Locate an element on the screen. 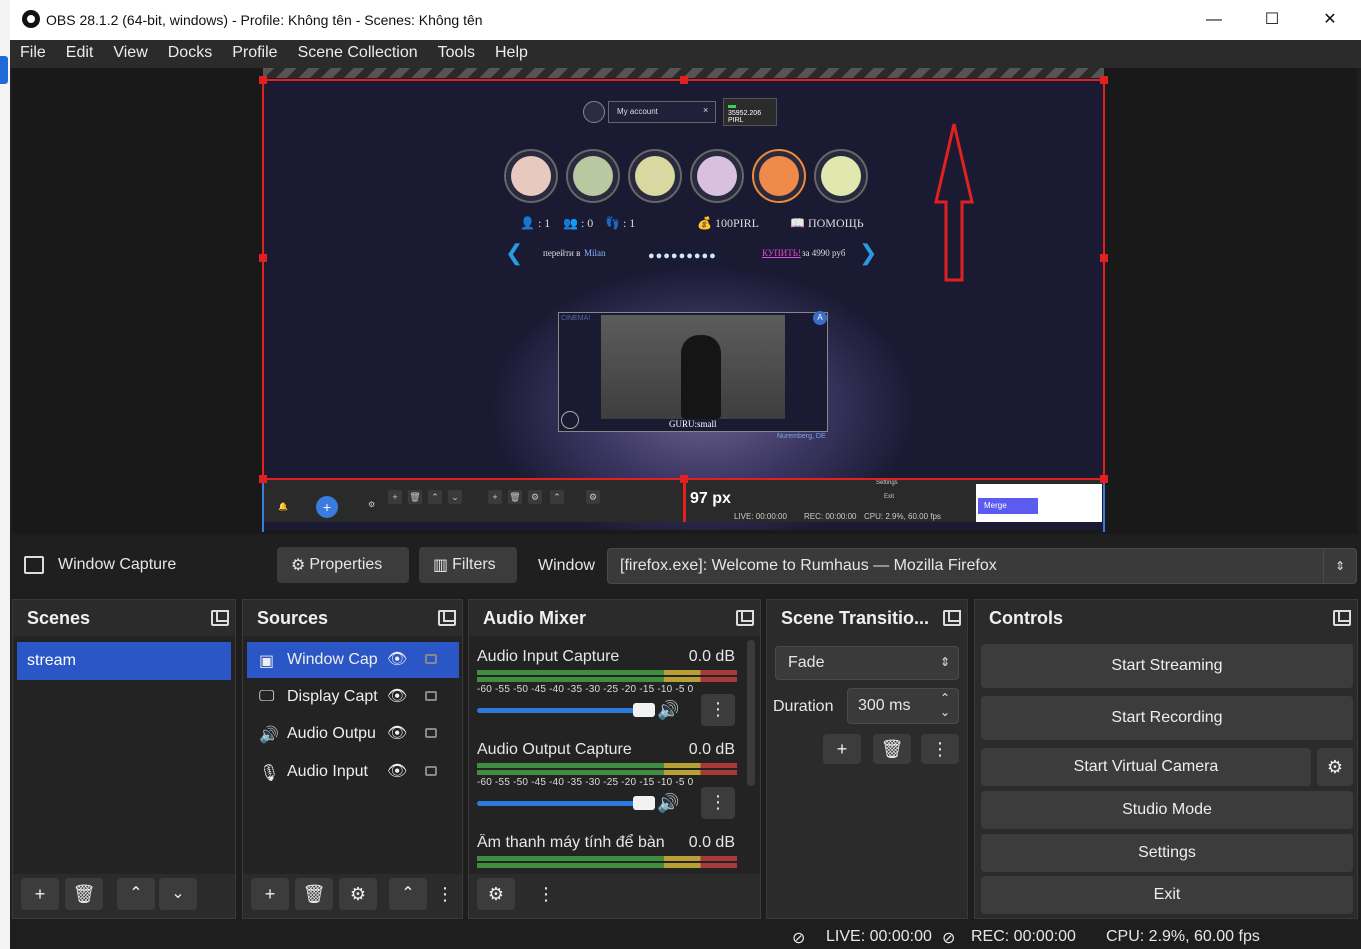  source-more-icon: ⋮ is located at coordinates (445, 894).